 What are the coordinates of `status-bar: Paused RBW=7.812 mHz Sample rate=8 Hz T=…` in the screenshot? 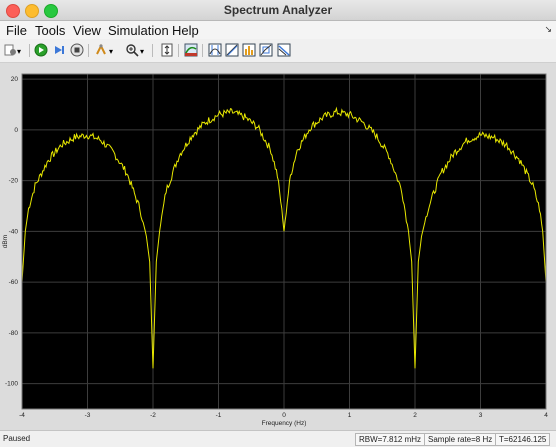 It's located at (278, 438).